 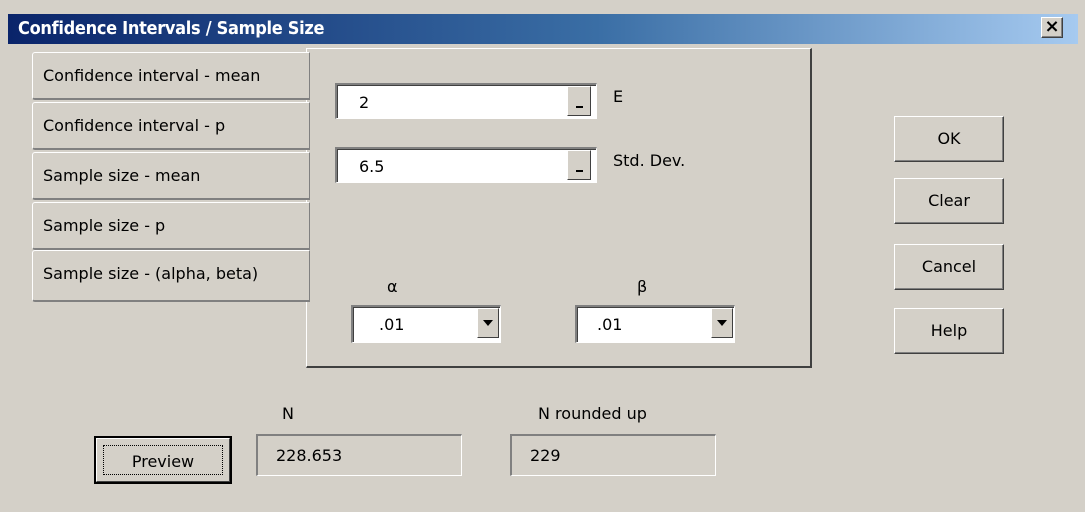 I want to click on tab-ci-p: Confidence interval - p, so click(x=171, y=126).